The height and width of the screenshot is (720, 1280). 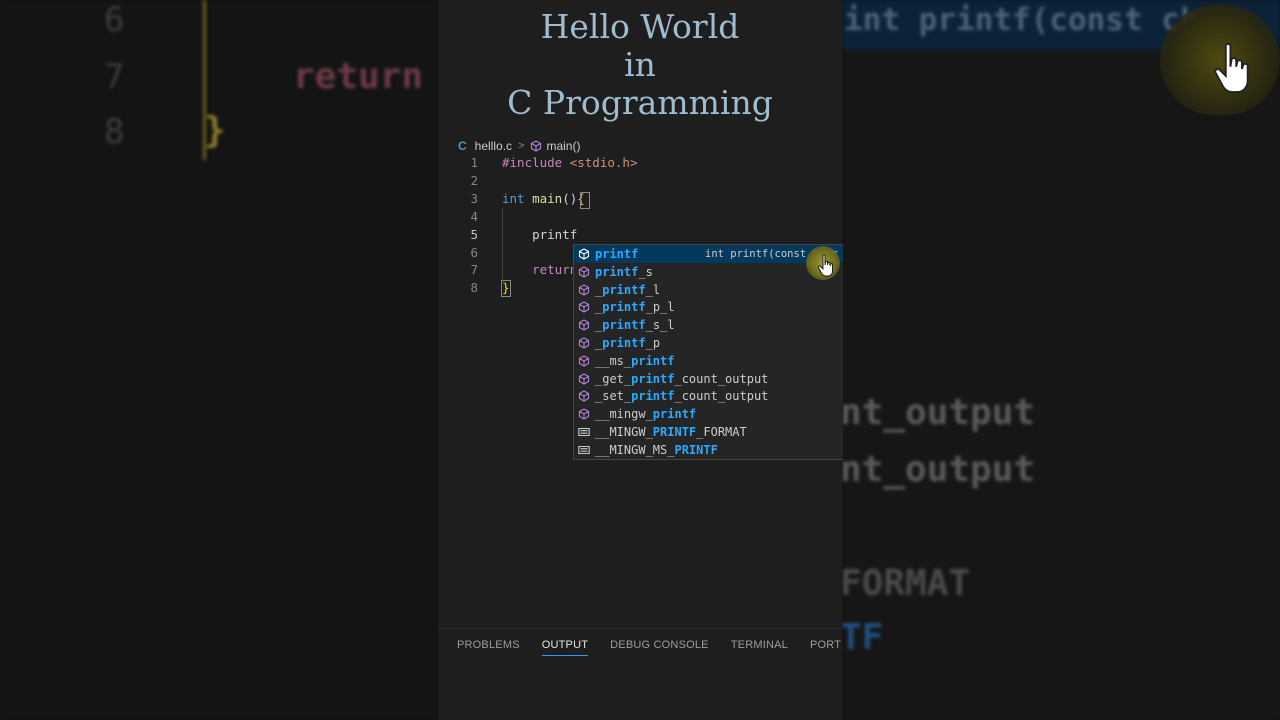 What do you see at coordinates (640, 102) in the screenshot?
I see `title-line-3: C Programming` at bounding box center [640, 102].